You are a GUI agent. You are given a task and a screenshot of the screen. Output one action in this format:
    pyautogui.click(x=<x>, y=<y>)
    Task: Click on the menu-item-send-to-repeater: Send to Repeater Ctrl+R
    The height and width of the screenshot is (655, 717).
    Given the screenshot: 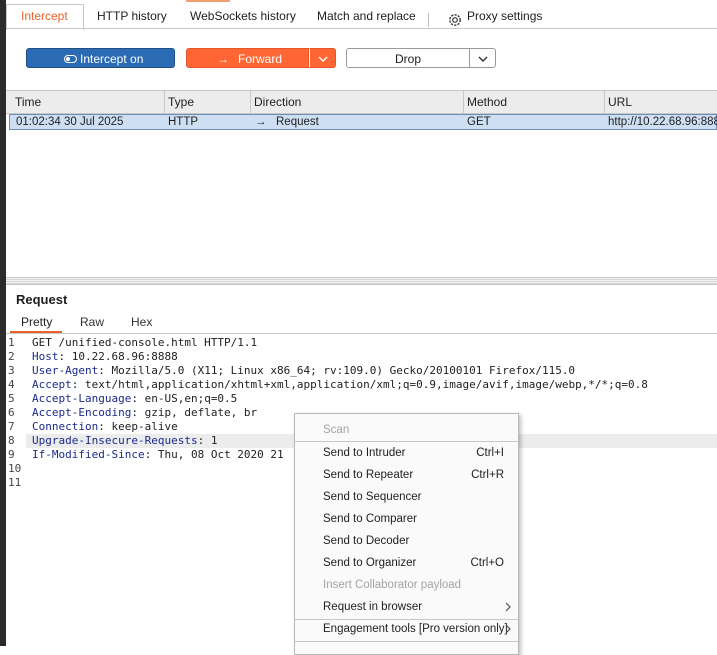 What is the action you would take?
    pyautogui.click(x=406, y=475)
    